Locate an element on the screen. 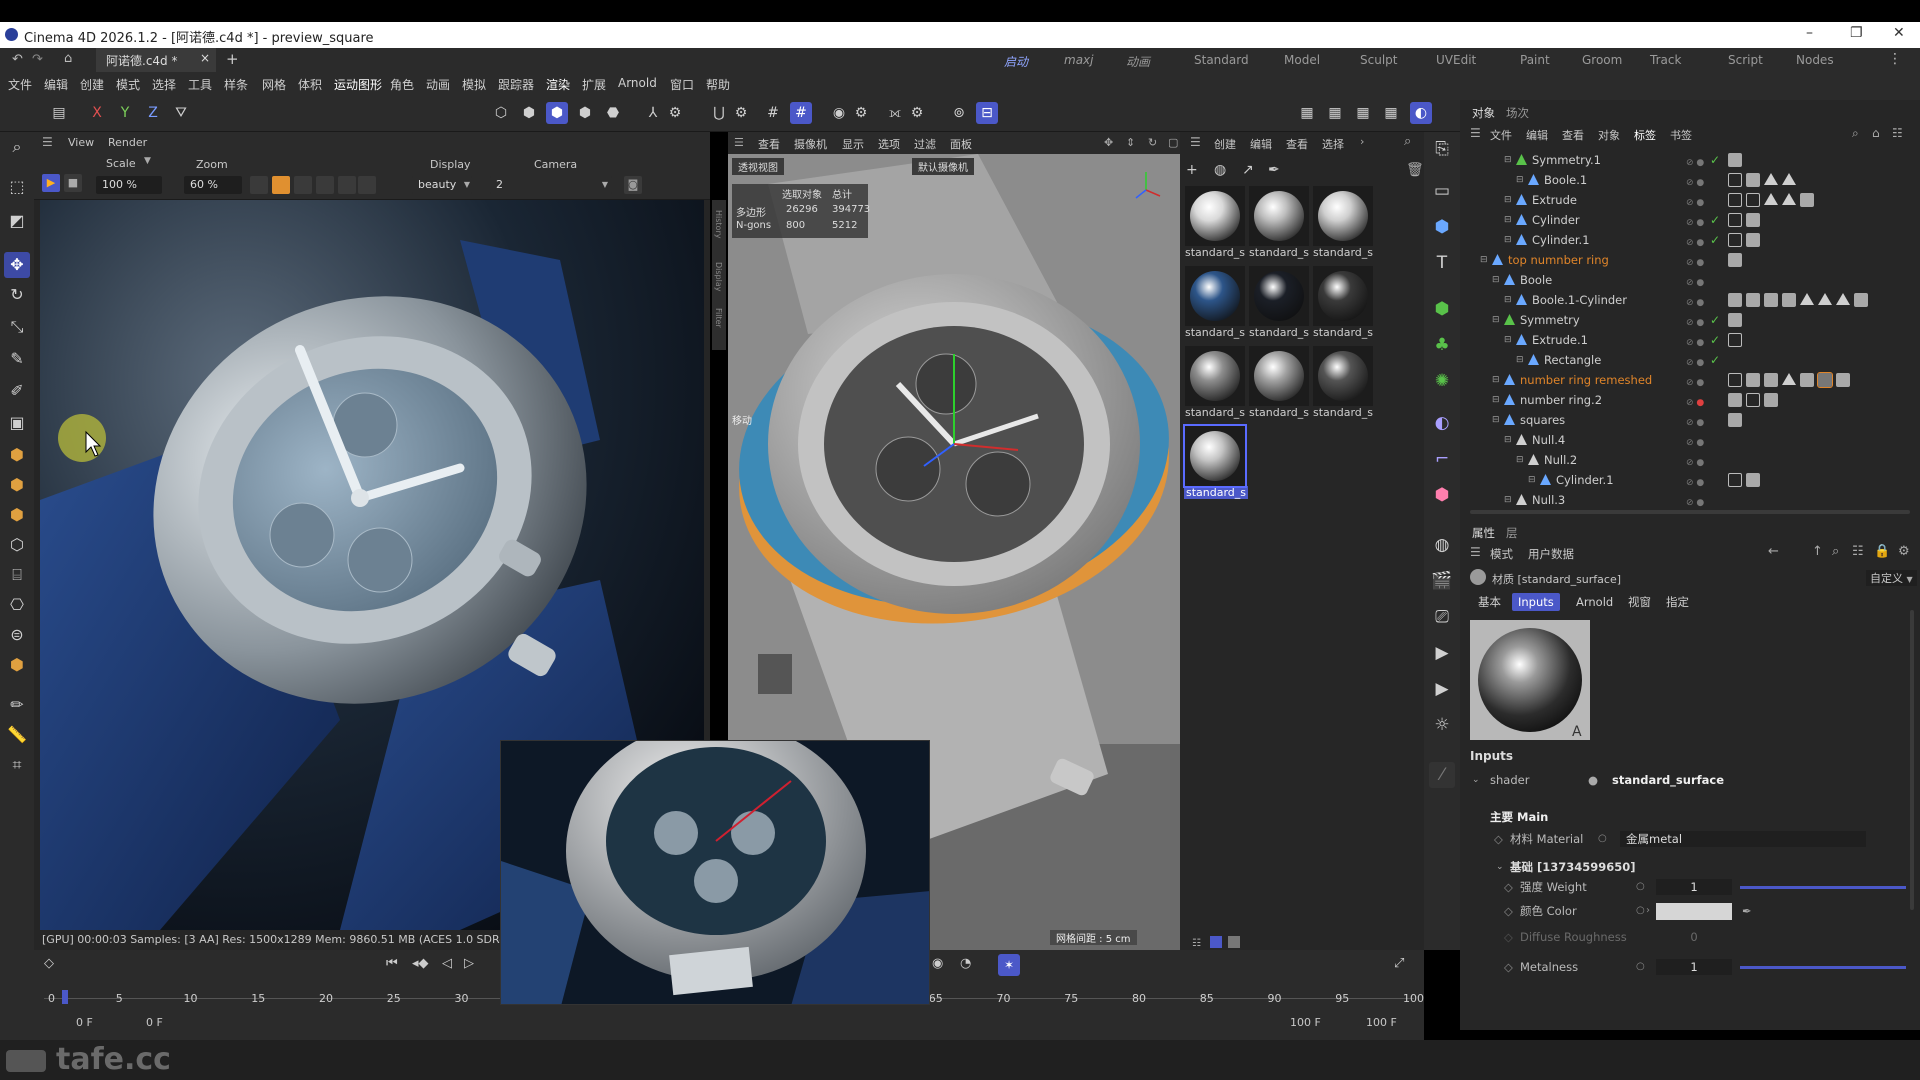 This screenshot has width=1920, height=1080. mat-grid-view-icon is located at coordinates (1216, 942).